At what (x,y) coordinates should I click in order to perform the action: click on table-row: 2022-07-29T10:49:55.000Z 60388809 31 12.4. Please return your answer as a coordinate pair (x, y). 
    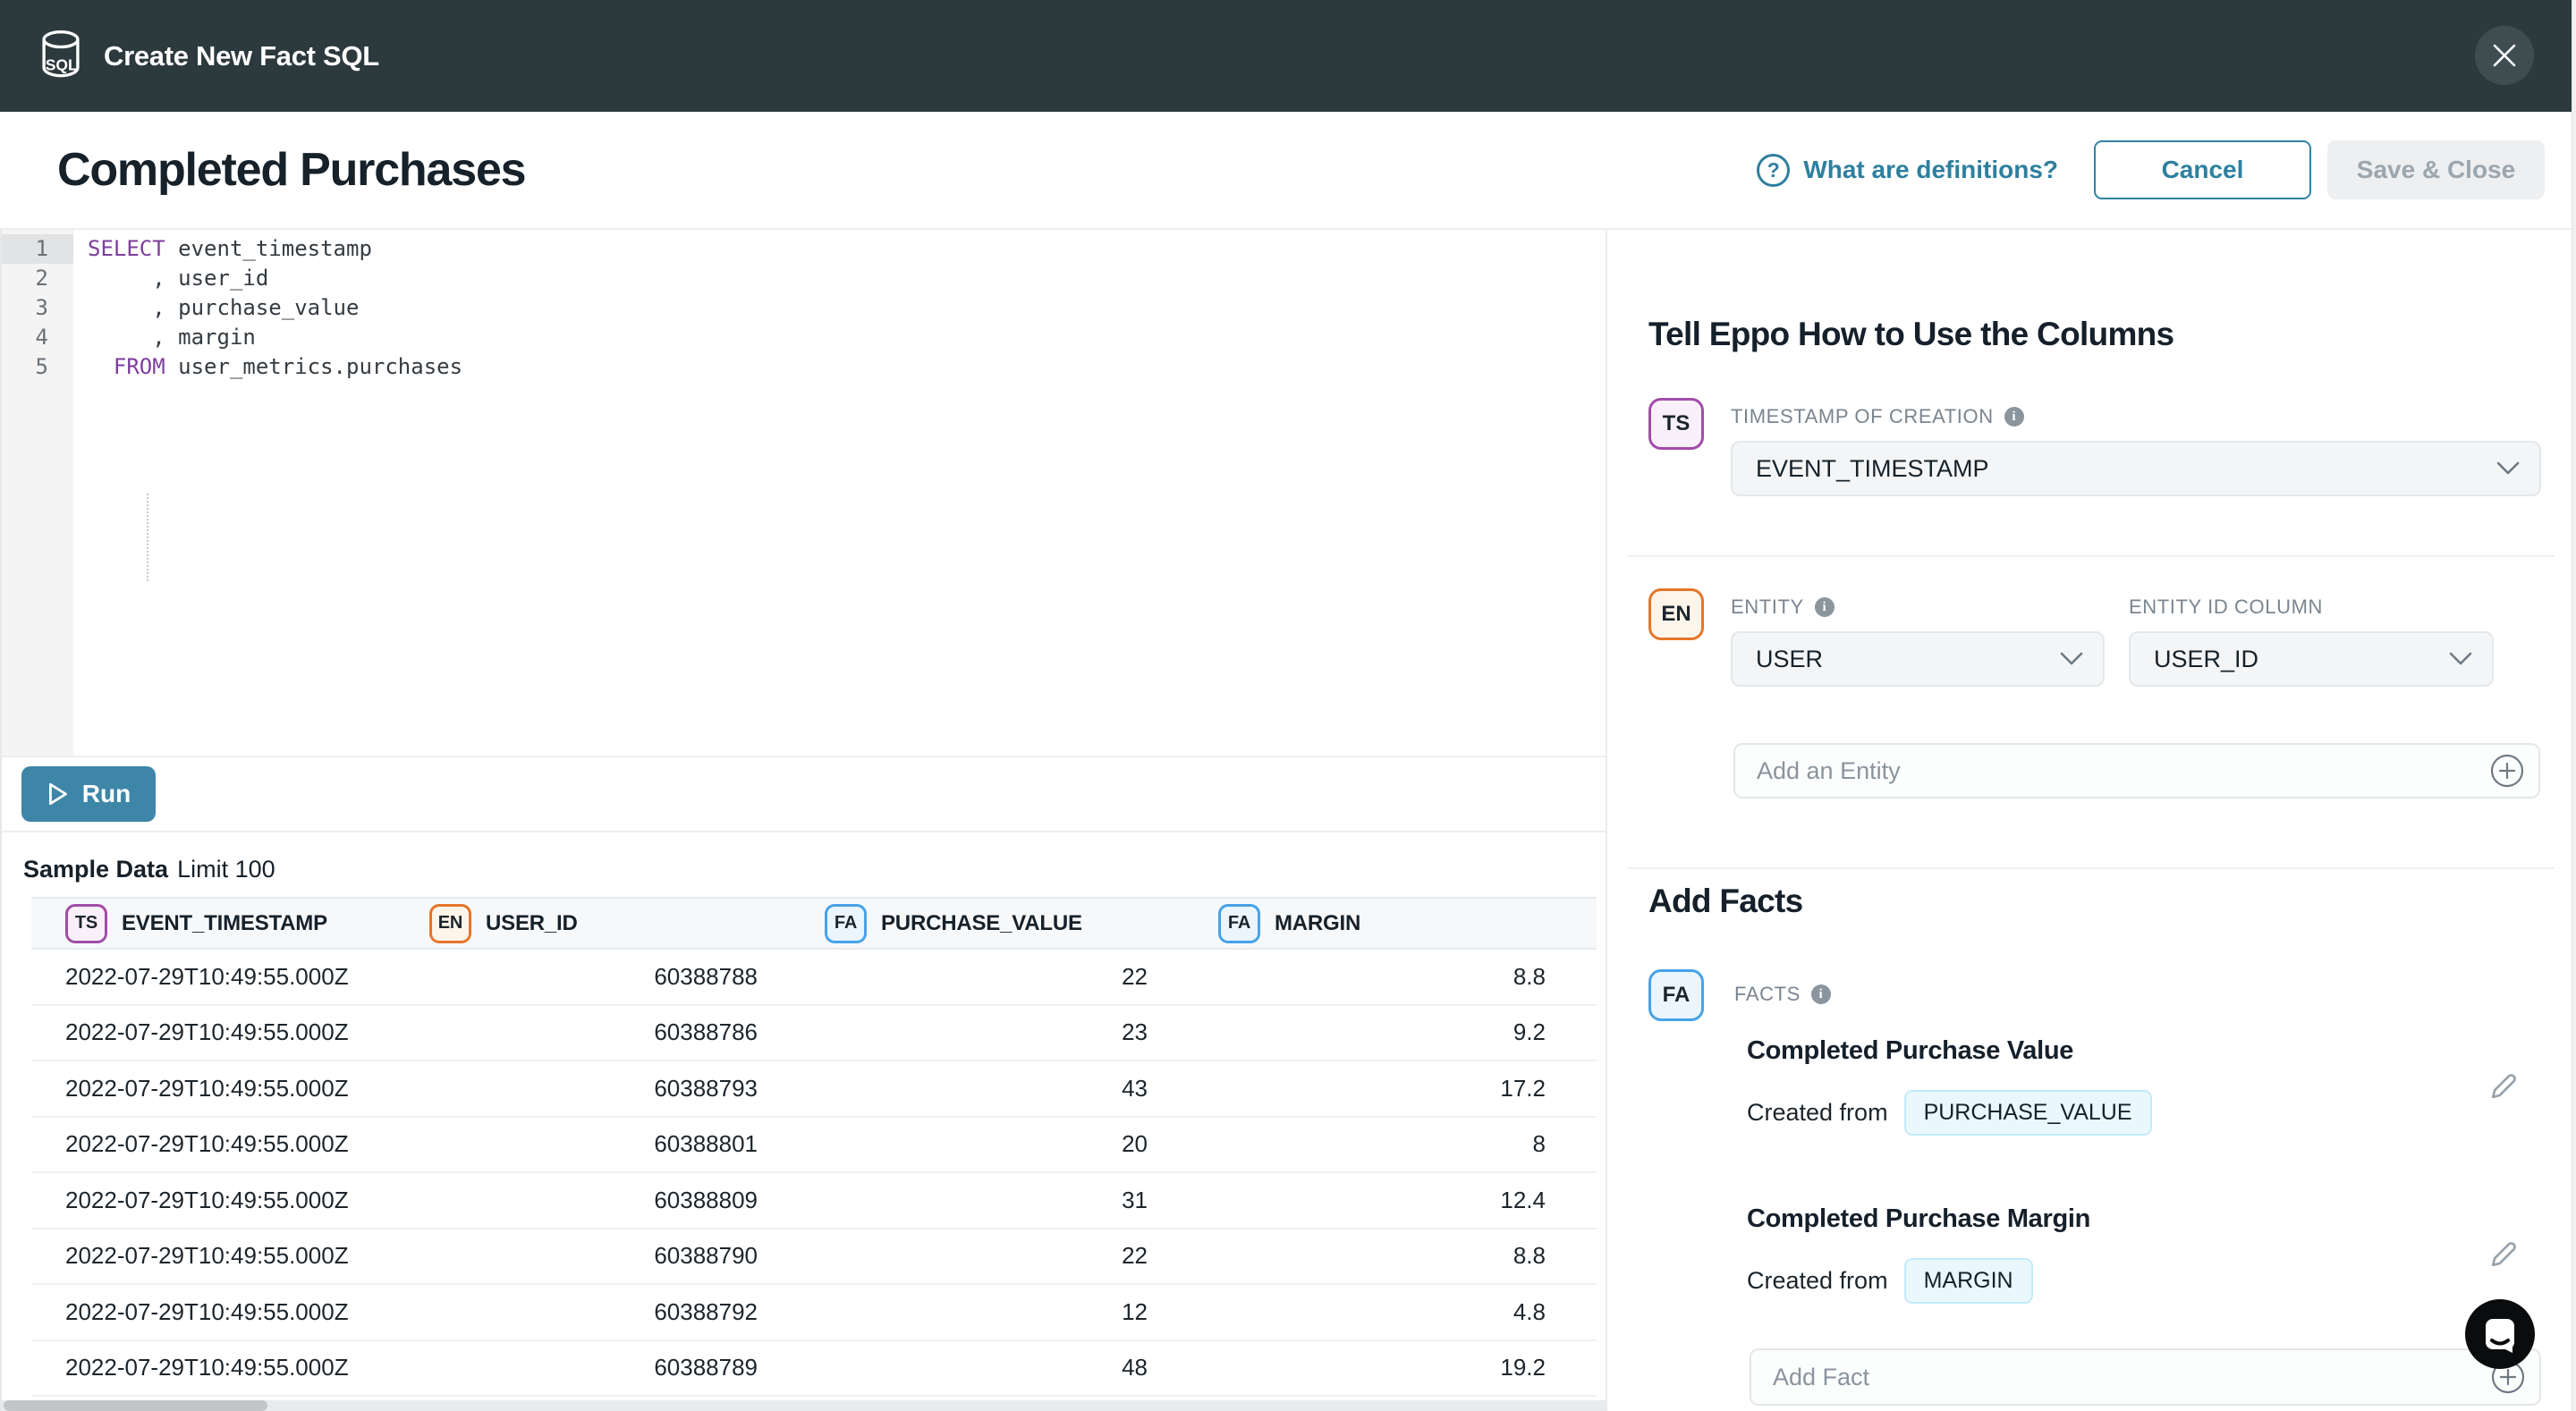
    Looking at the image, I should click on (814, 1201).